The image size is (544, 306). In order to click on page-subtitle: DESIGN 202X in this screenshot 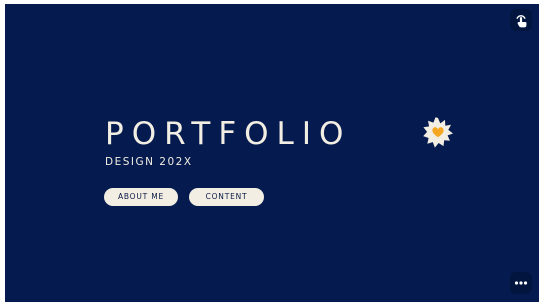, I will do `click(149, 162)`.